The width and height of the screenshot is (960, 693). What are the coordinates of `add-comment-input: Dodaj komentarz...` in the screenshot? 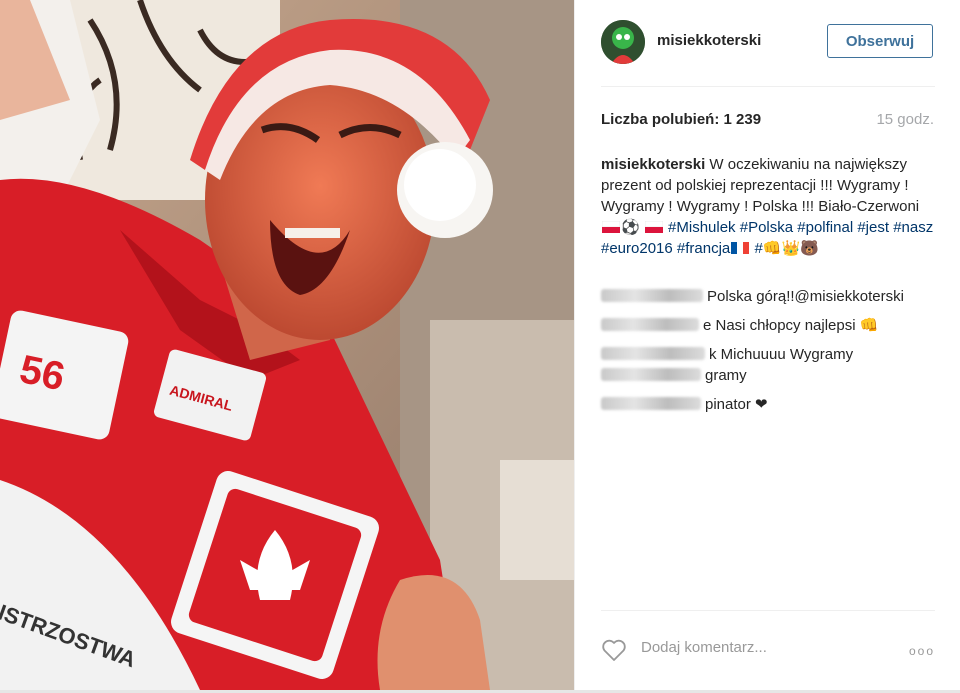 It's located at (704, 647).